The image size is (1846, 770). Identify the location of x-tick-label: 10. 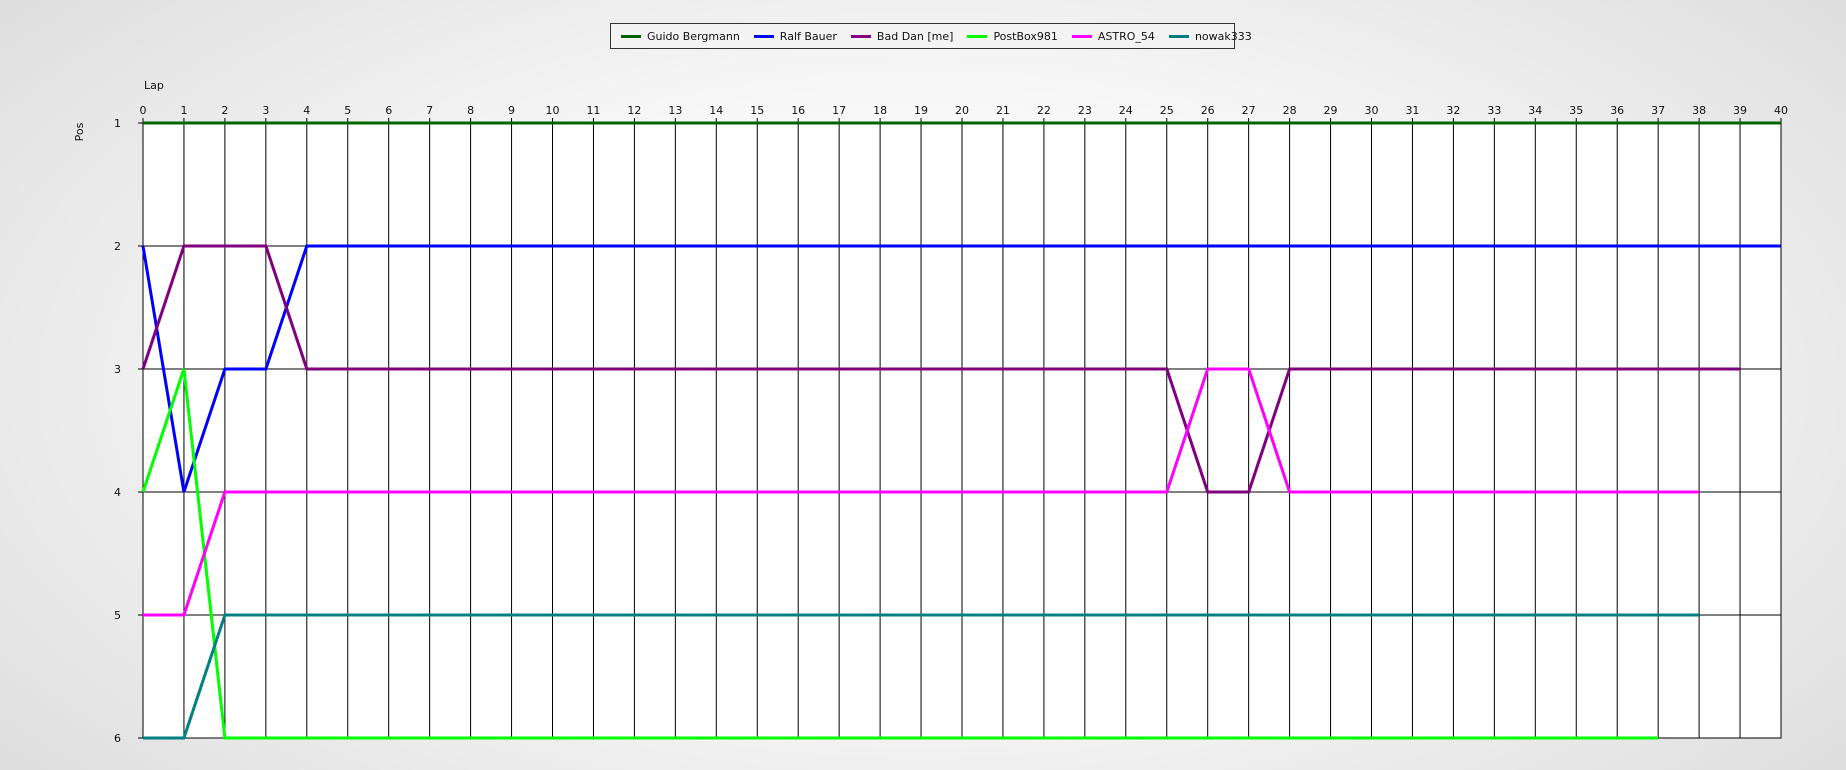
(553, 110).